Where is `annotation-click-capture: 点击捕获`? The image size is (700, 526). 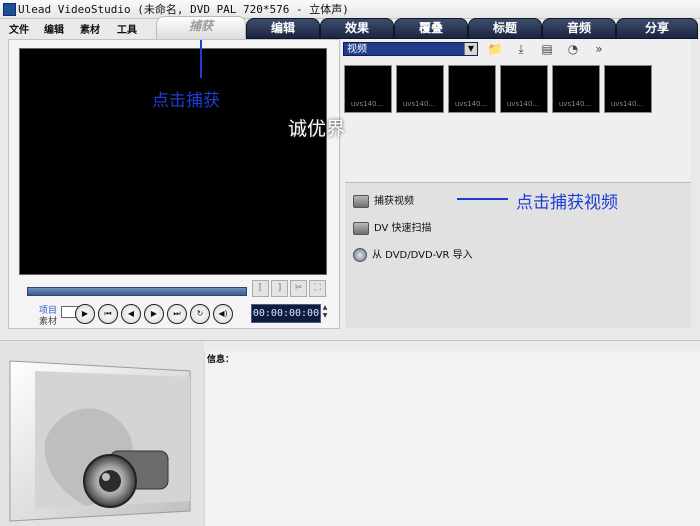
annotation-click-capture: 点击捕获 is located at coordinates (186, 101).